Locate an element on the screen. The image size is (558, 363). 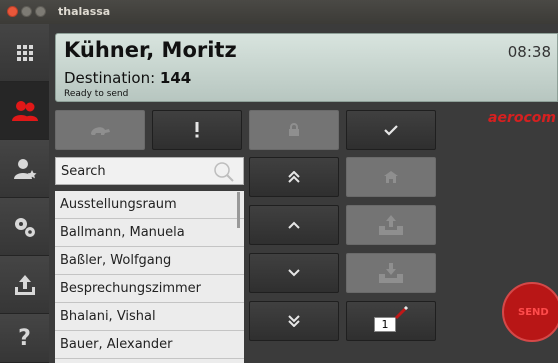
user-star-icon is located at coordinates (24, 168).